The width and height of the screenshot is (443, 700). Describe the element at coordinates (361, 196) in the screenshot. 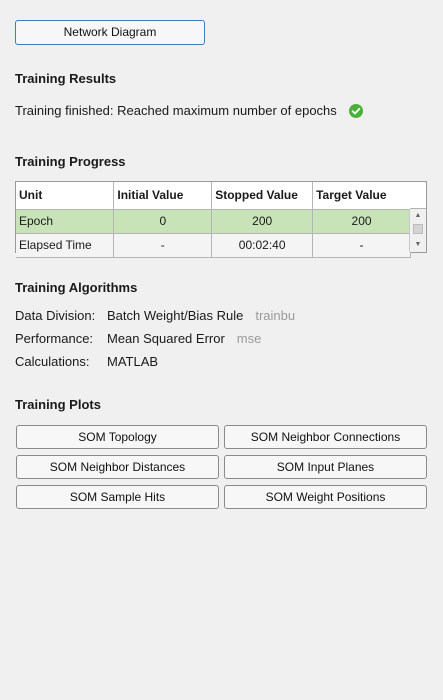

I see `column-header-target-value: Target Value` at that location.